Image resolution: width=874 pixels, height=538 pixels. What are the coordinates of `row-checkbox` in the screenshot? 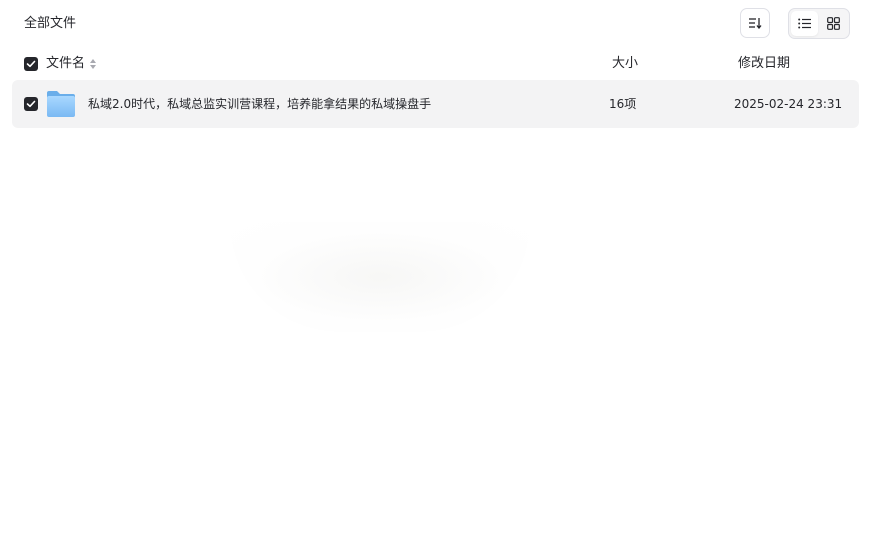 It's located at (31, 104).